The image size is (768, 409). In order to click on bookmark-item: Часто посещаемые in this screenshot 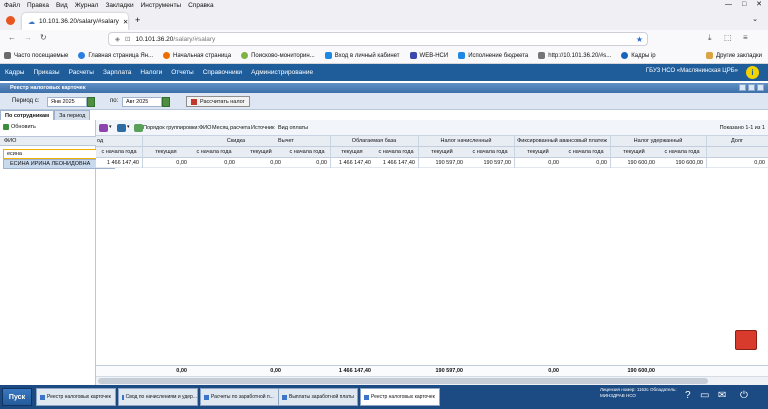, I will do `click(36, 55)`.